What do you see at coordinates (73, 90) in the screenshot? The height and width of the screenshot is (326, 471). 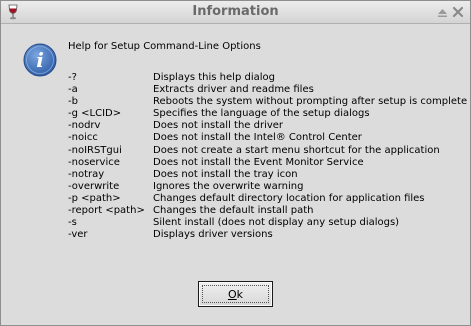 I see `option-flag: -a` at bounding box center [73, 90].